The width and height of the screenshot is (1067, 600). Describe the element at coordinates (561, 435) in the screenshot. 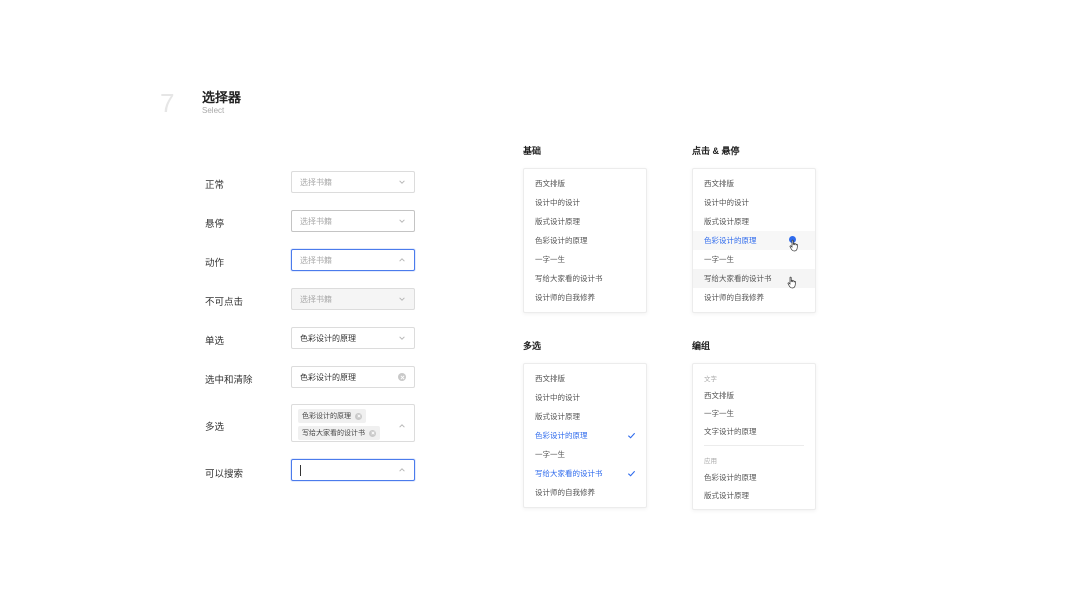

I see `menu-item-label: 色彩设计的原理` at that location.